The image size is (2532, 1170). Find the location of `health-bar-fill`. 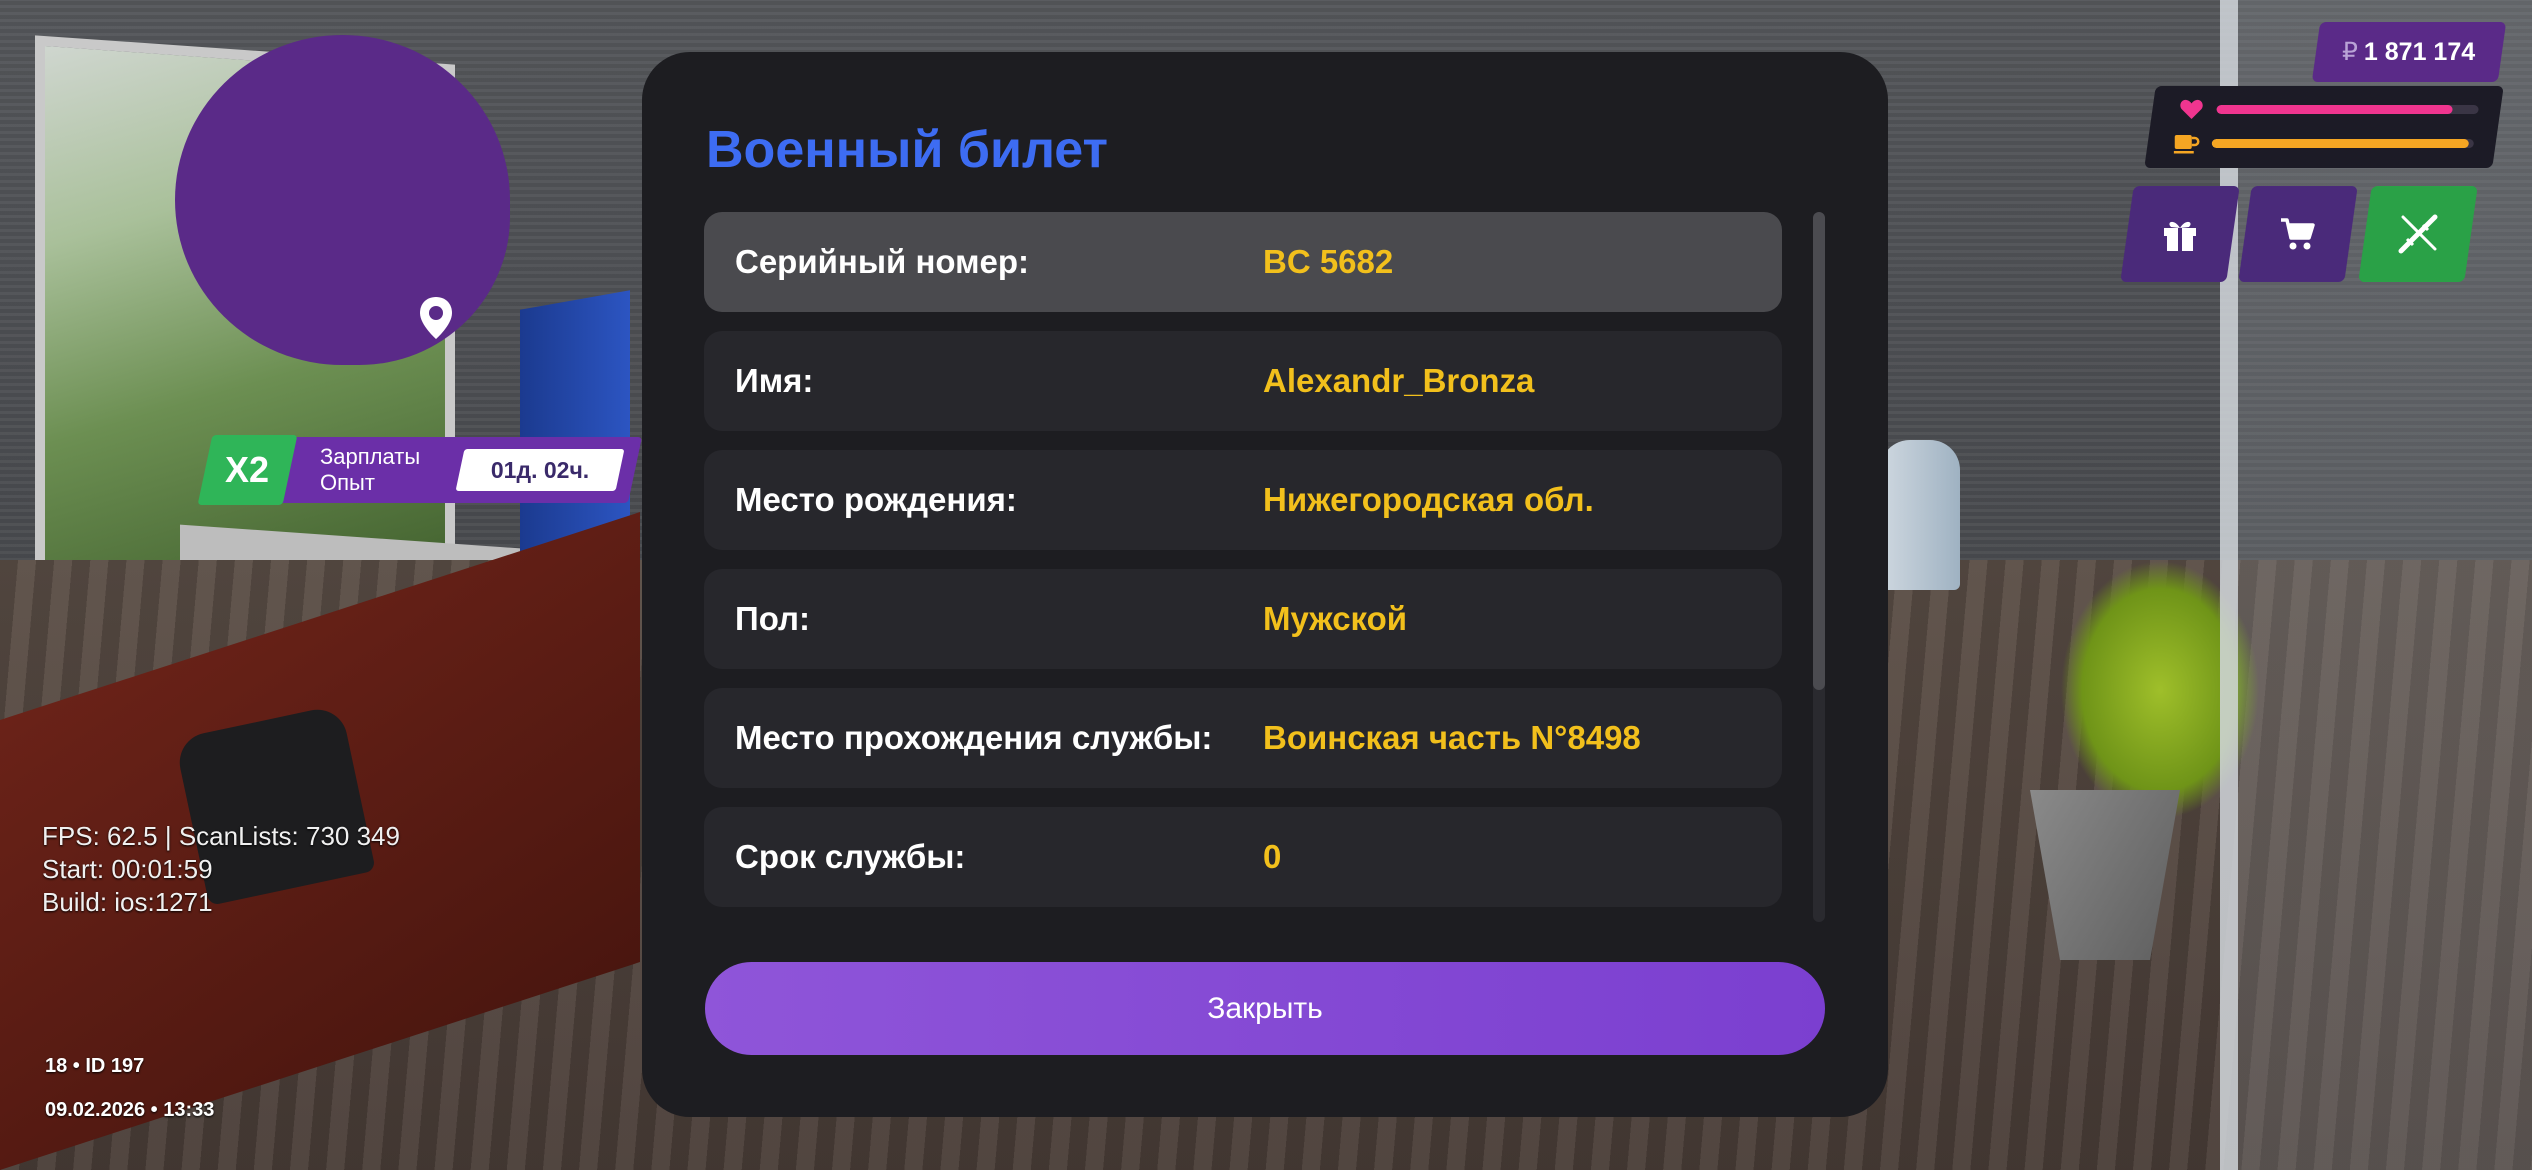

health-bar-fill is located at coordinates (2334, 109).